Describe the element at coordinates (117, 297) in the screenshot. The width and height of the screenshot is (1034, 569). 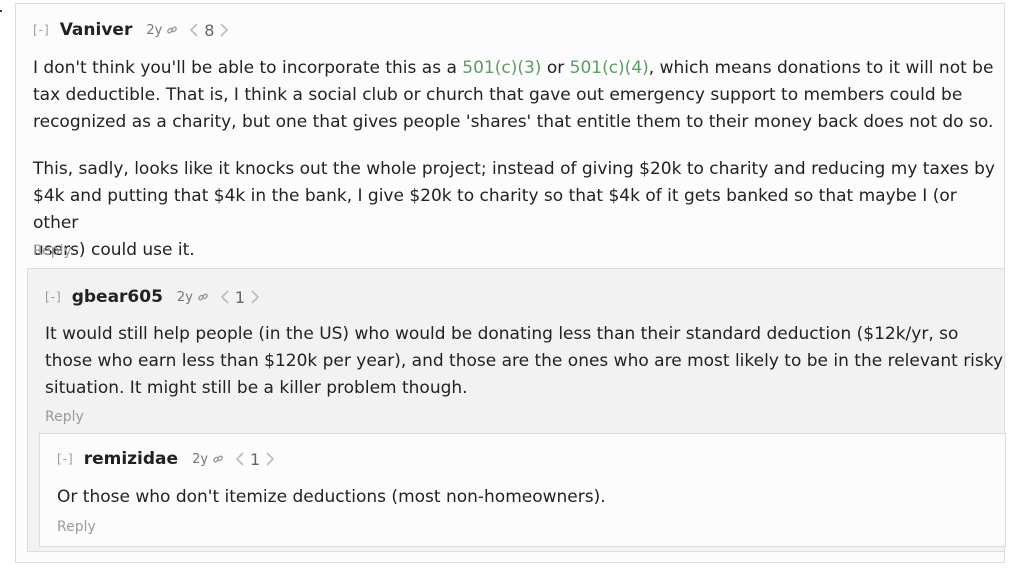
I see `comment-author: gbear605` at that location.